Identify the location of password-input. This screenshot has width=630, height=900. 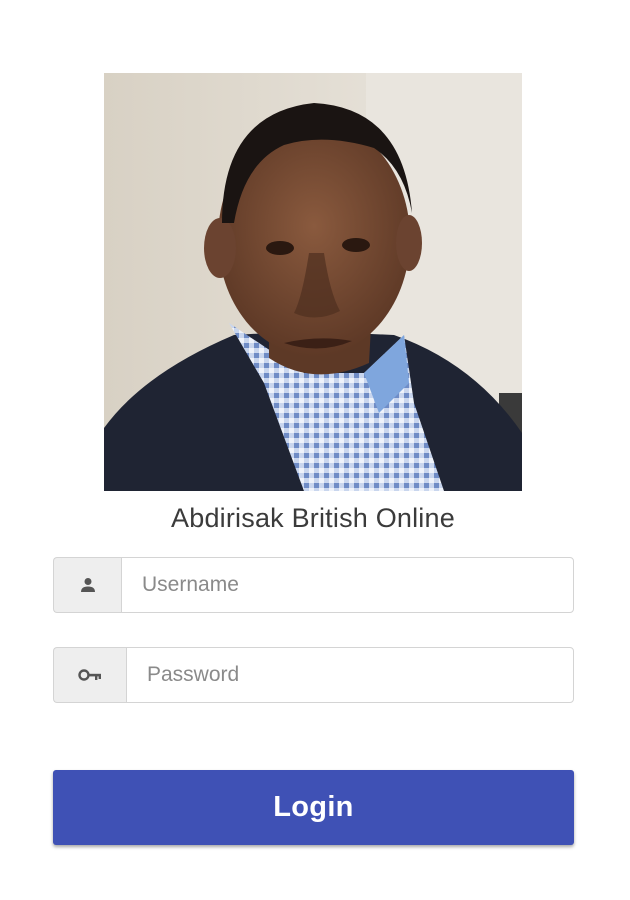
(350, 675).